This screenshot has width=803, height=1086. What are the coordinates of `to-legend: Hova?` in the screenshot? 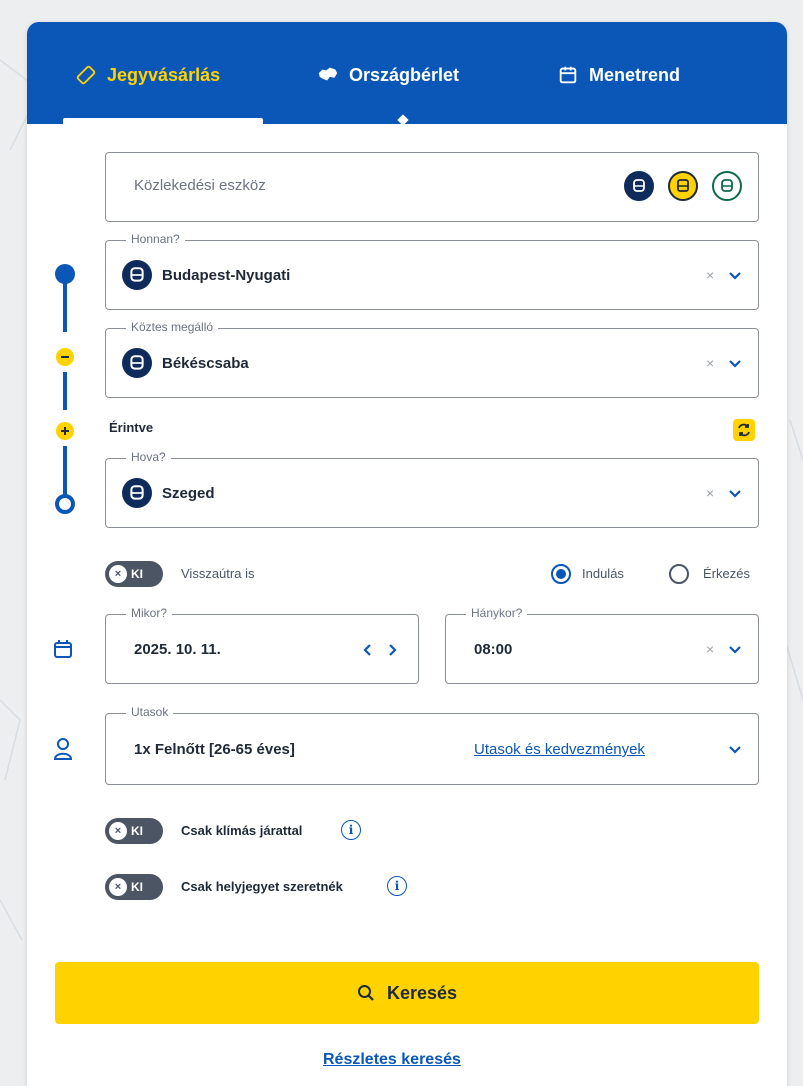 It's located at (148, 457).